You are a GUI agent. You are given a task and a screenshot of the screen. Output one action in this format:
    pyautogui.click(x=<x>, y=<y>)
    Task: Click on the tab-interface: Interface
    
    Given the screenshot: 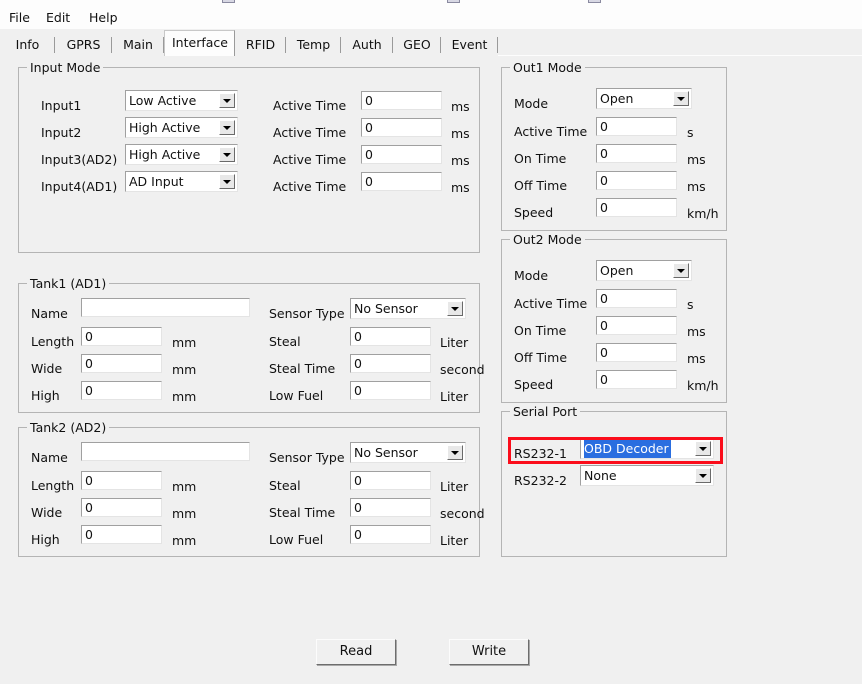 What is the action you would take?
    pyautogui.click(x=199, y=43)
    